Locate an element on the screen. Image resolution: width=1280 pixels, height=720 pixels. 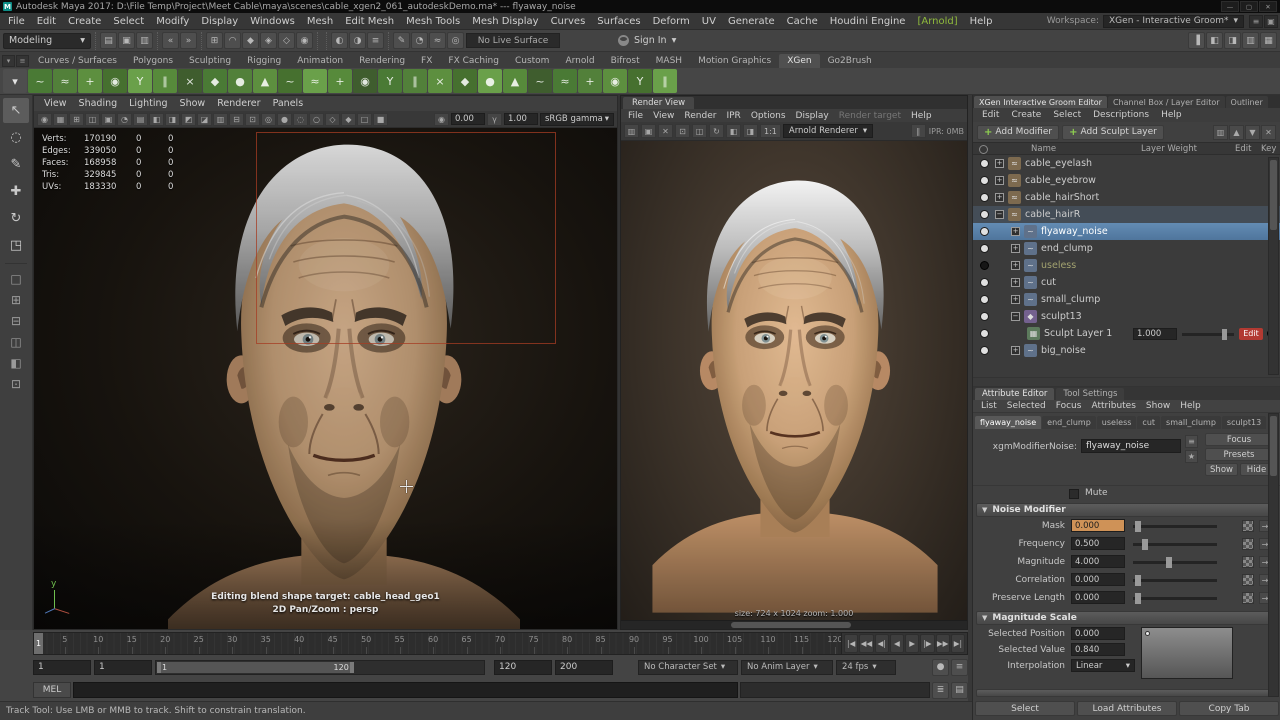
tree-row: + ~ end_clump is located at coordinates (1126, 248).